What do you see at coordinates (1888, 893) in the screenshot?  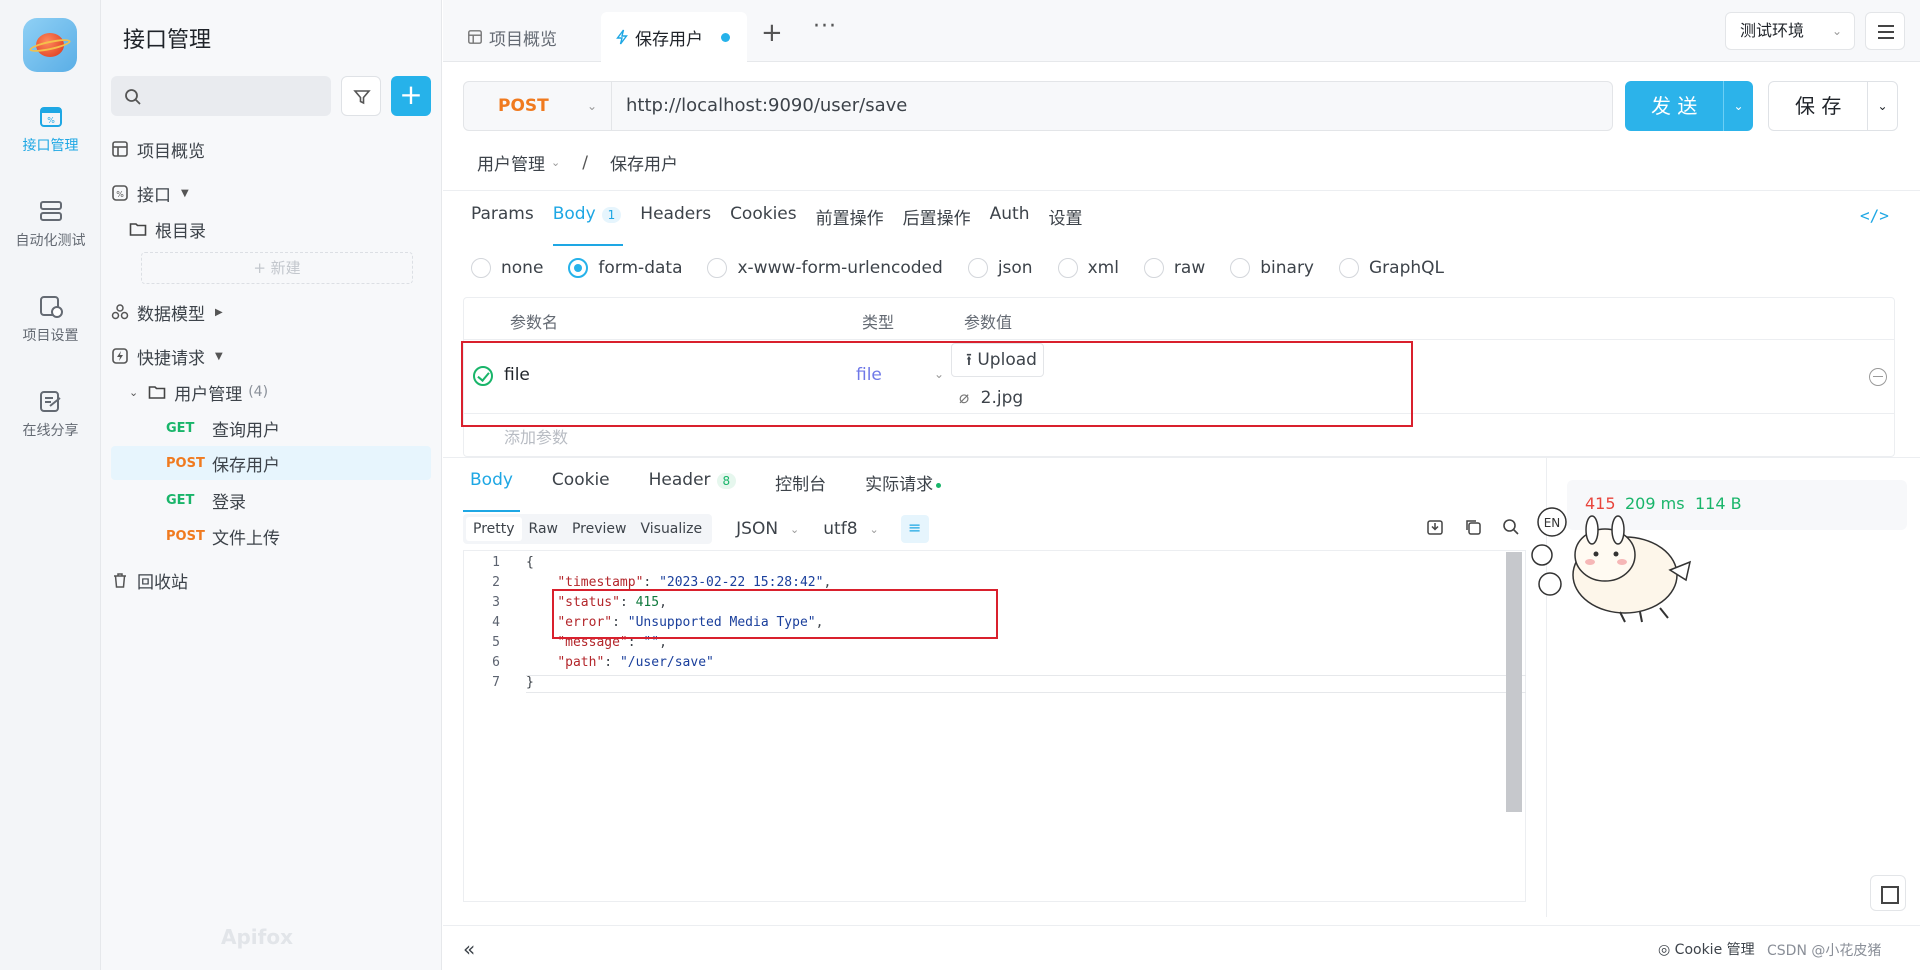 I see `layout-toggle-icon` at bounding box center [1888, 893].